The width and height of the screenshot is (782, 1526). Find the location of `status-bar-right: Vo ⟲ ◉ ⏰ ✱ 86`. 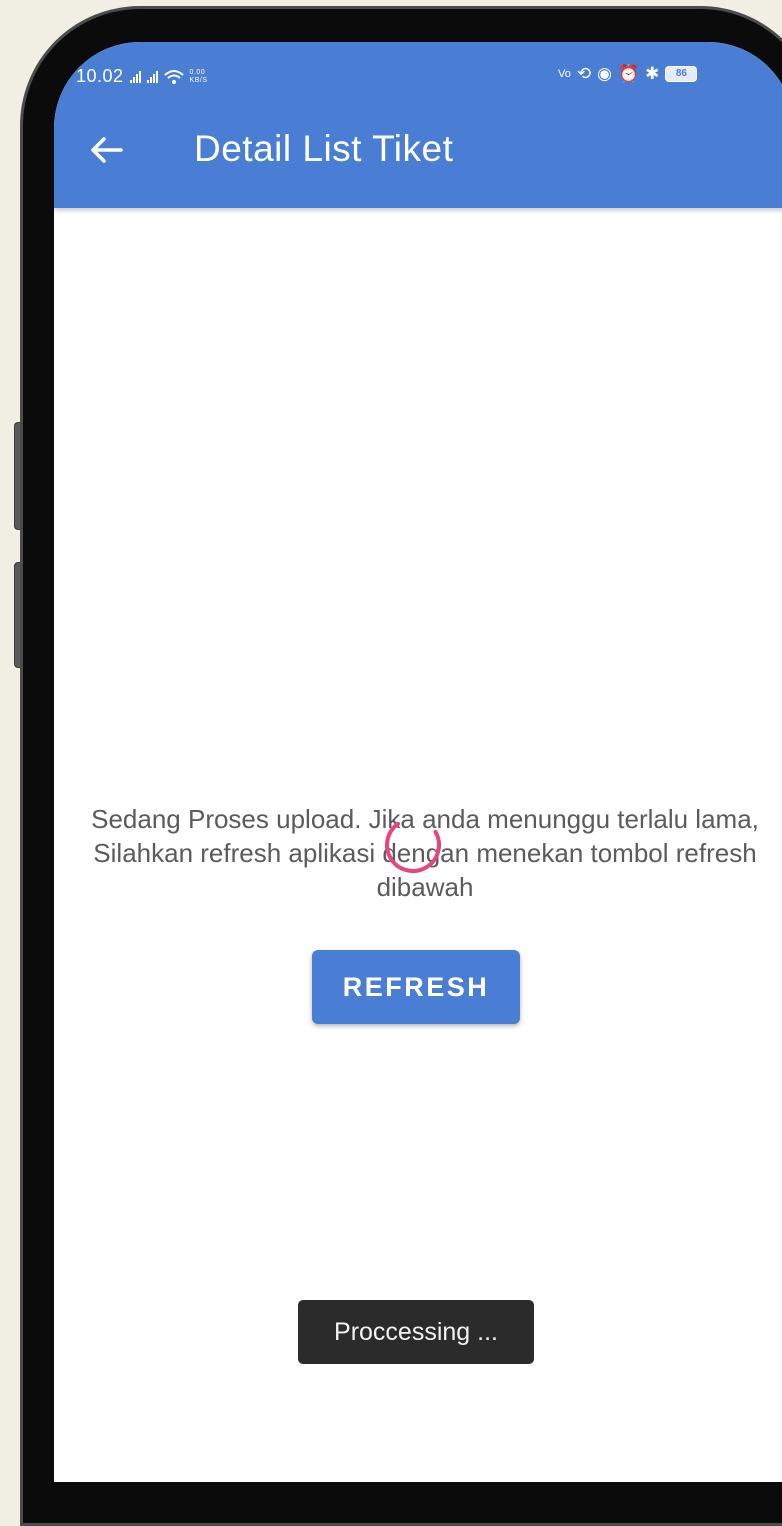

status-bar-right: Vo ⟲ ◉ ⏰ ✱ 86 is located at coordinates (628, 74).